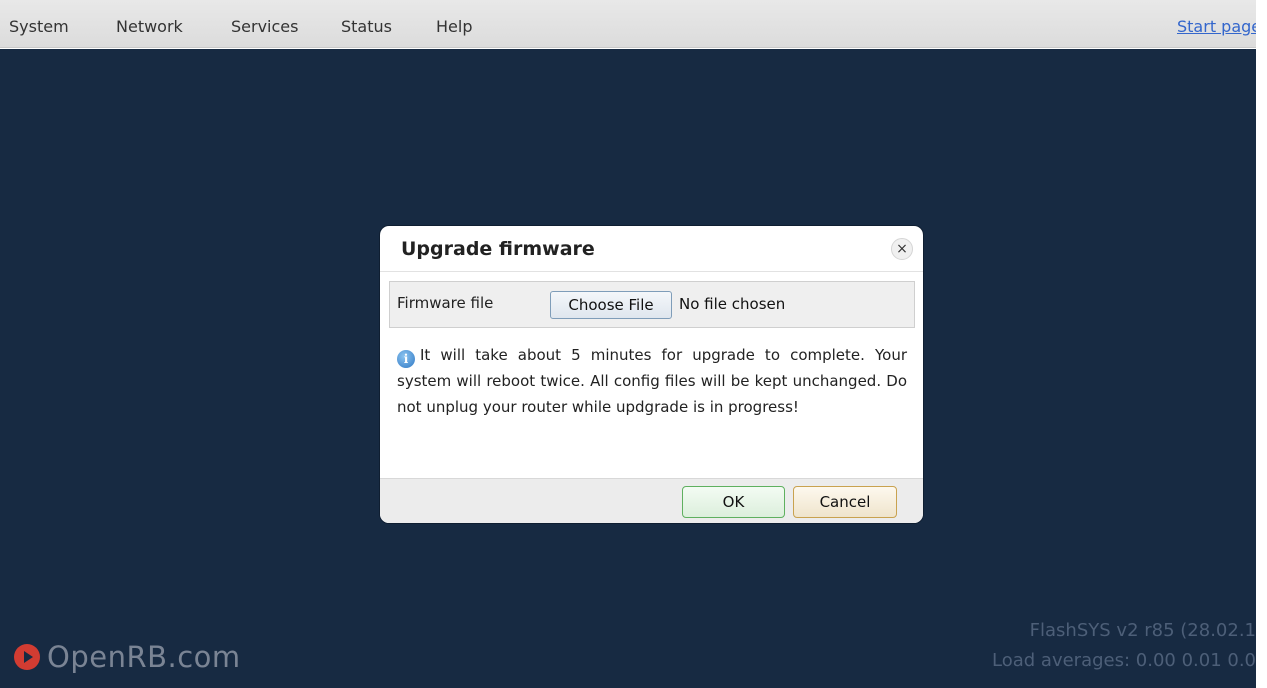 The image size is (1267, 688). Describe the element at coordinates (1261, 344) in the screenshot. I see `right-edge` at that location.